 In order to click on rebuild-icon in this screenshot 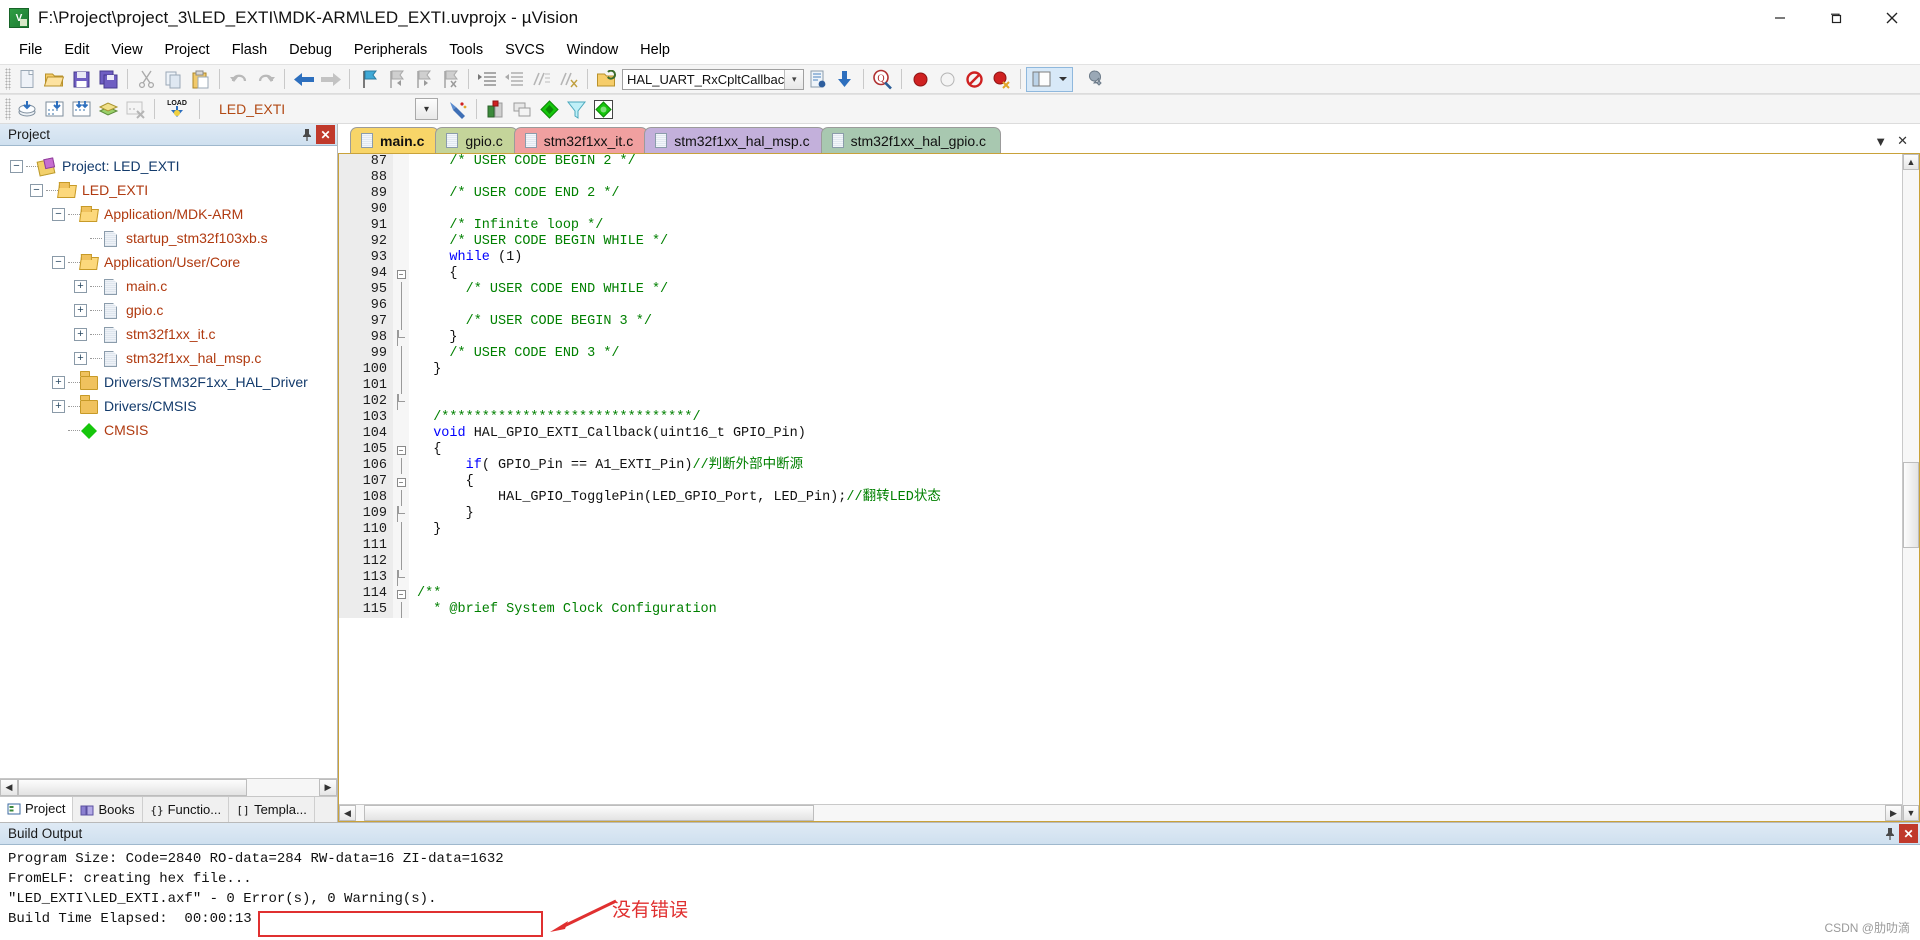, I will do `click(81, 109)`.